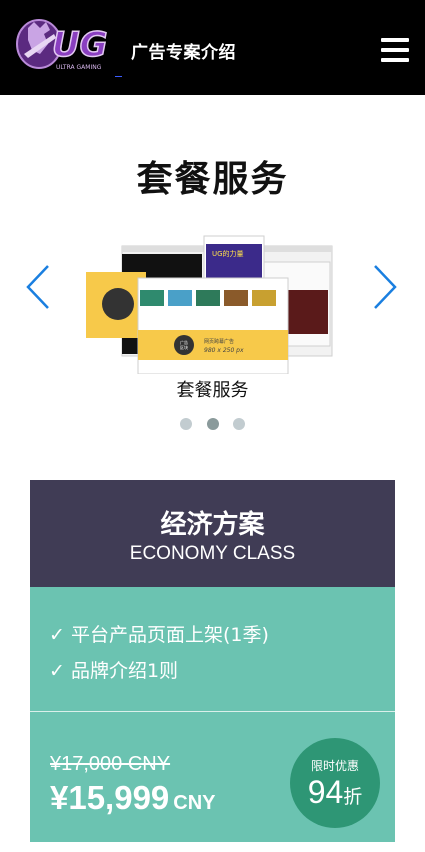 The height and width of the screenshot is (852, 425). Describe the element at coordinates (114, 671) in the screenshot. I see `plan-feature: ✓ 品牌介绍1则` at that location.